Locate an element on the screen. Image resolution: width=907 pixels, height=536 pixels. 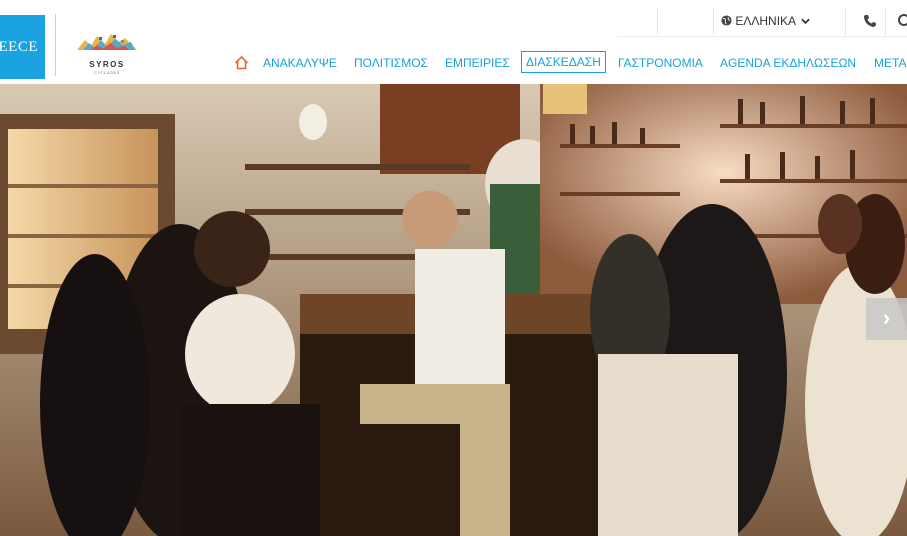
nav-item-more: ΜΕΤΑ is located at coordinates (890, 63).